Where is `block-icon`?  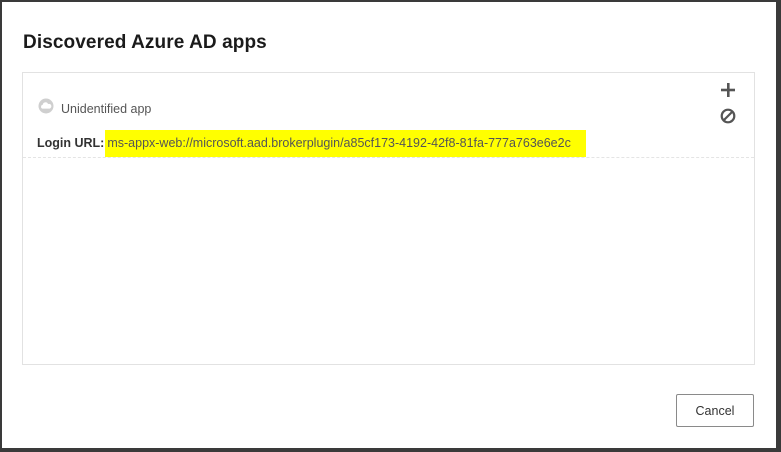 block-icon is located at coordinates (728, 116).